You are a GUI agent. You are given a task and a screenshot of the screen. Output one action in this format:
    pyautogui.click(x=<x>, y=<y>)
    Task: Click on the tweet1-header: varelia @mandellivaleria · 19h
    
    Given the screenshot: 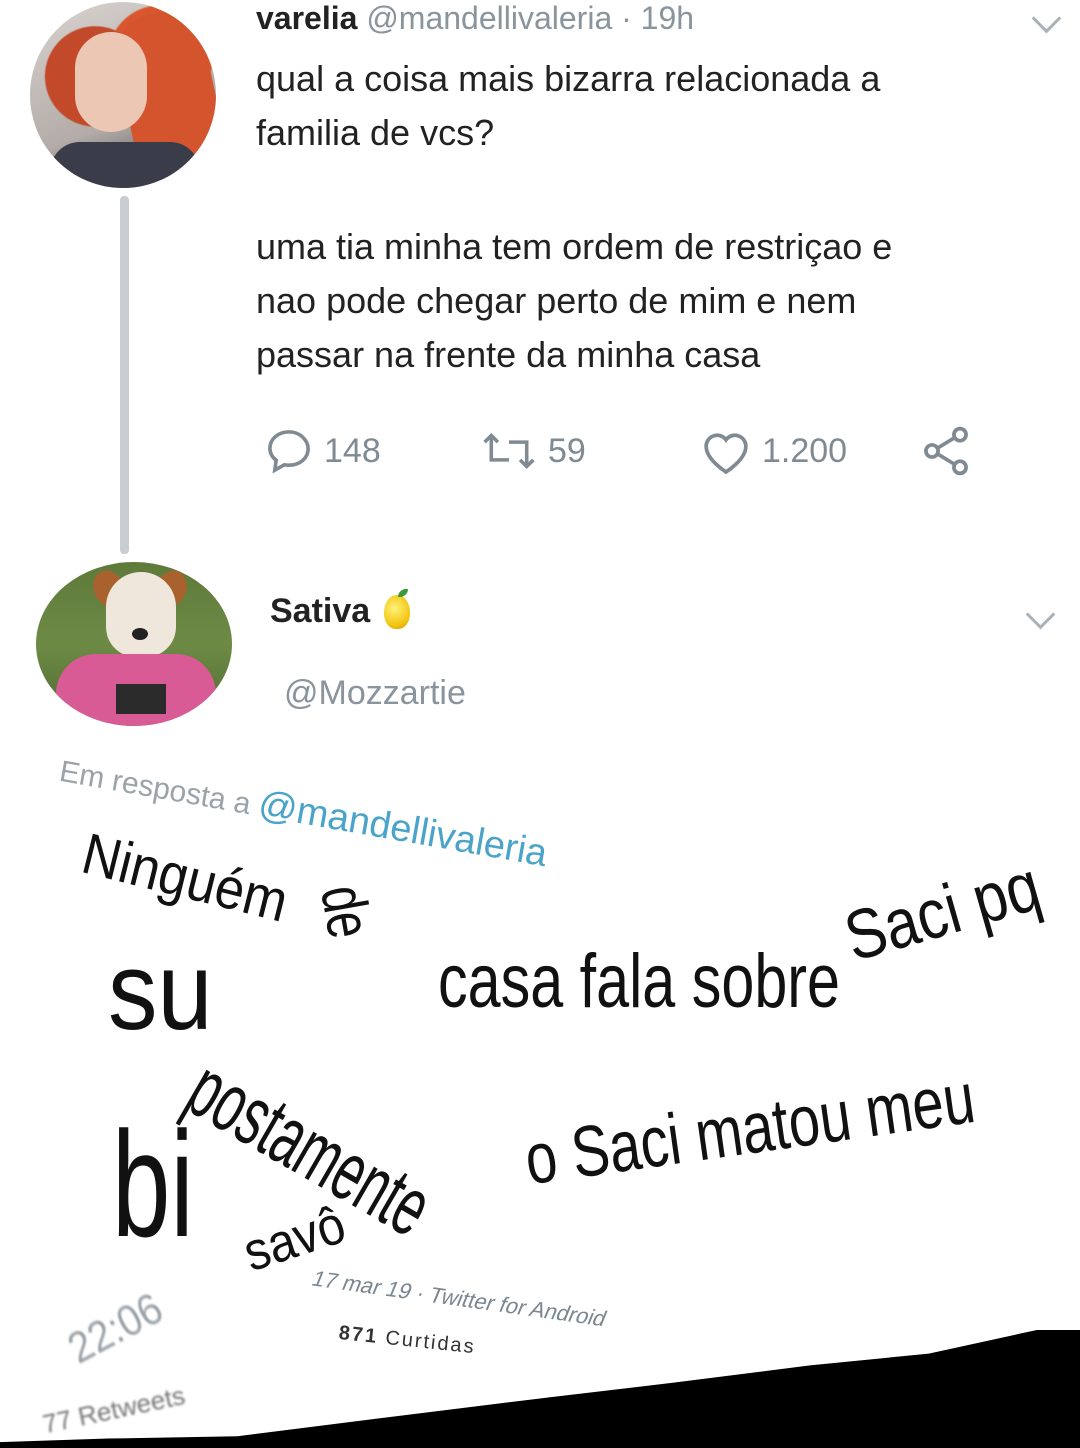 What is the action you would take?
    pyautogui.click(x=475, y=18)
    